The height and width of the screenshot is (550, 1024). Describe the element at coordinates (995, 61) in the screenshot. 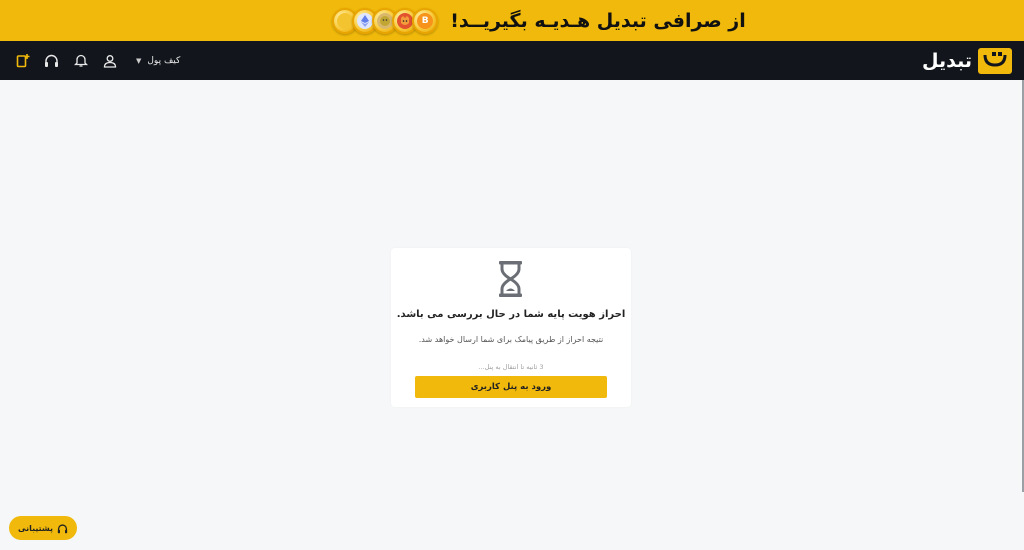

I see `brand-logo-icon` at that location.